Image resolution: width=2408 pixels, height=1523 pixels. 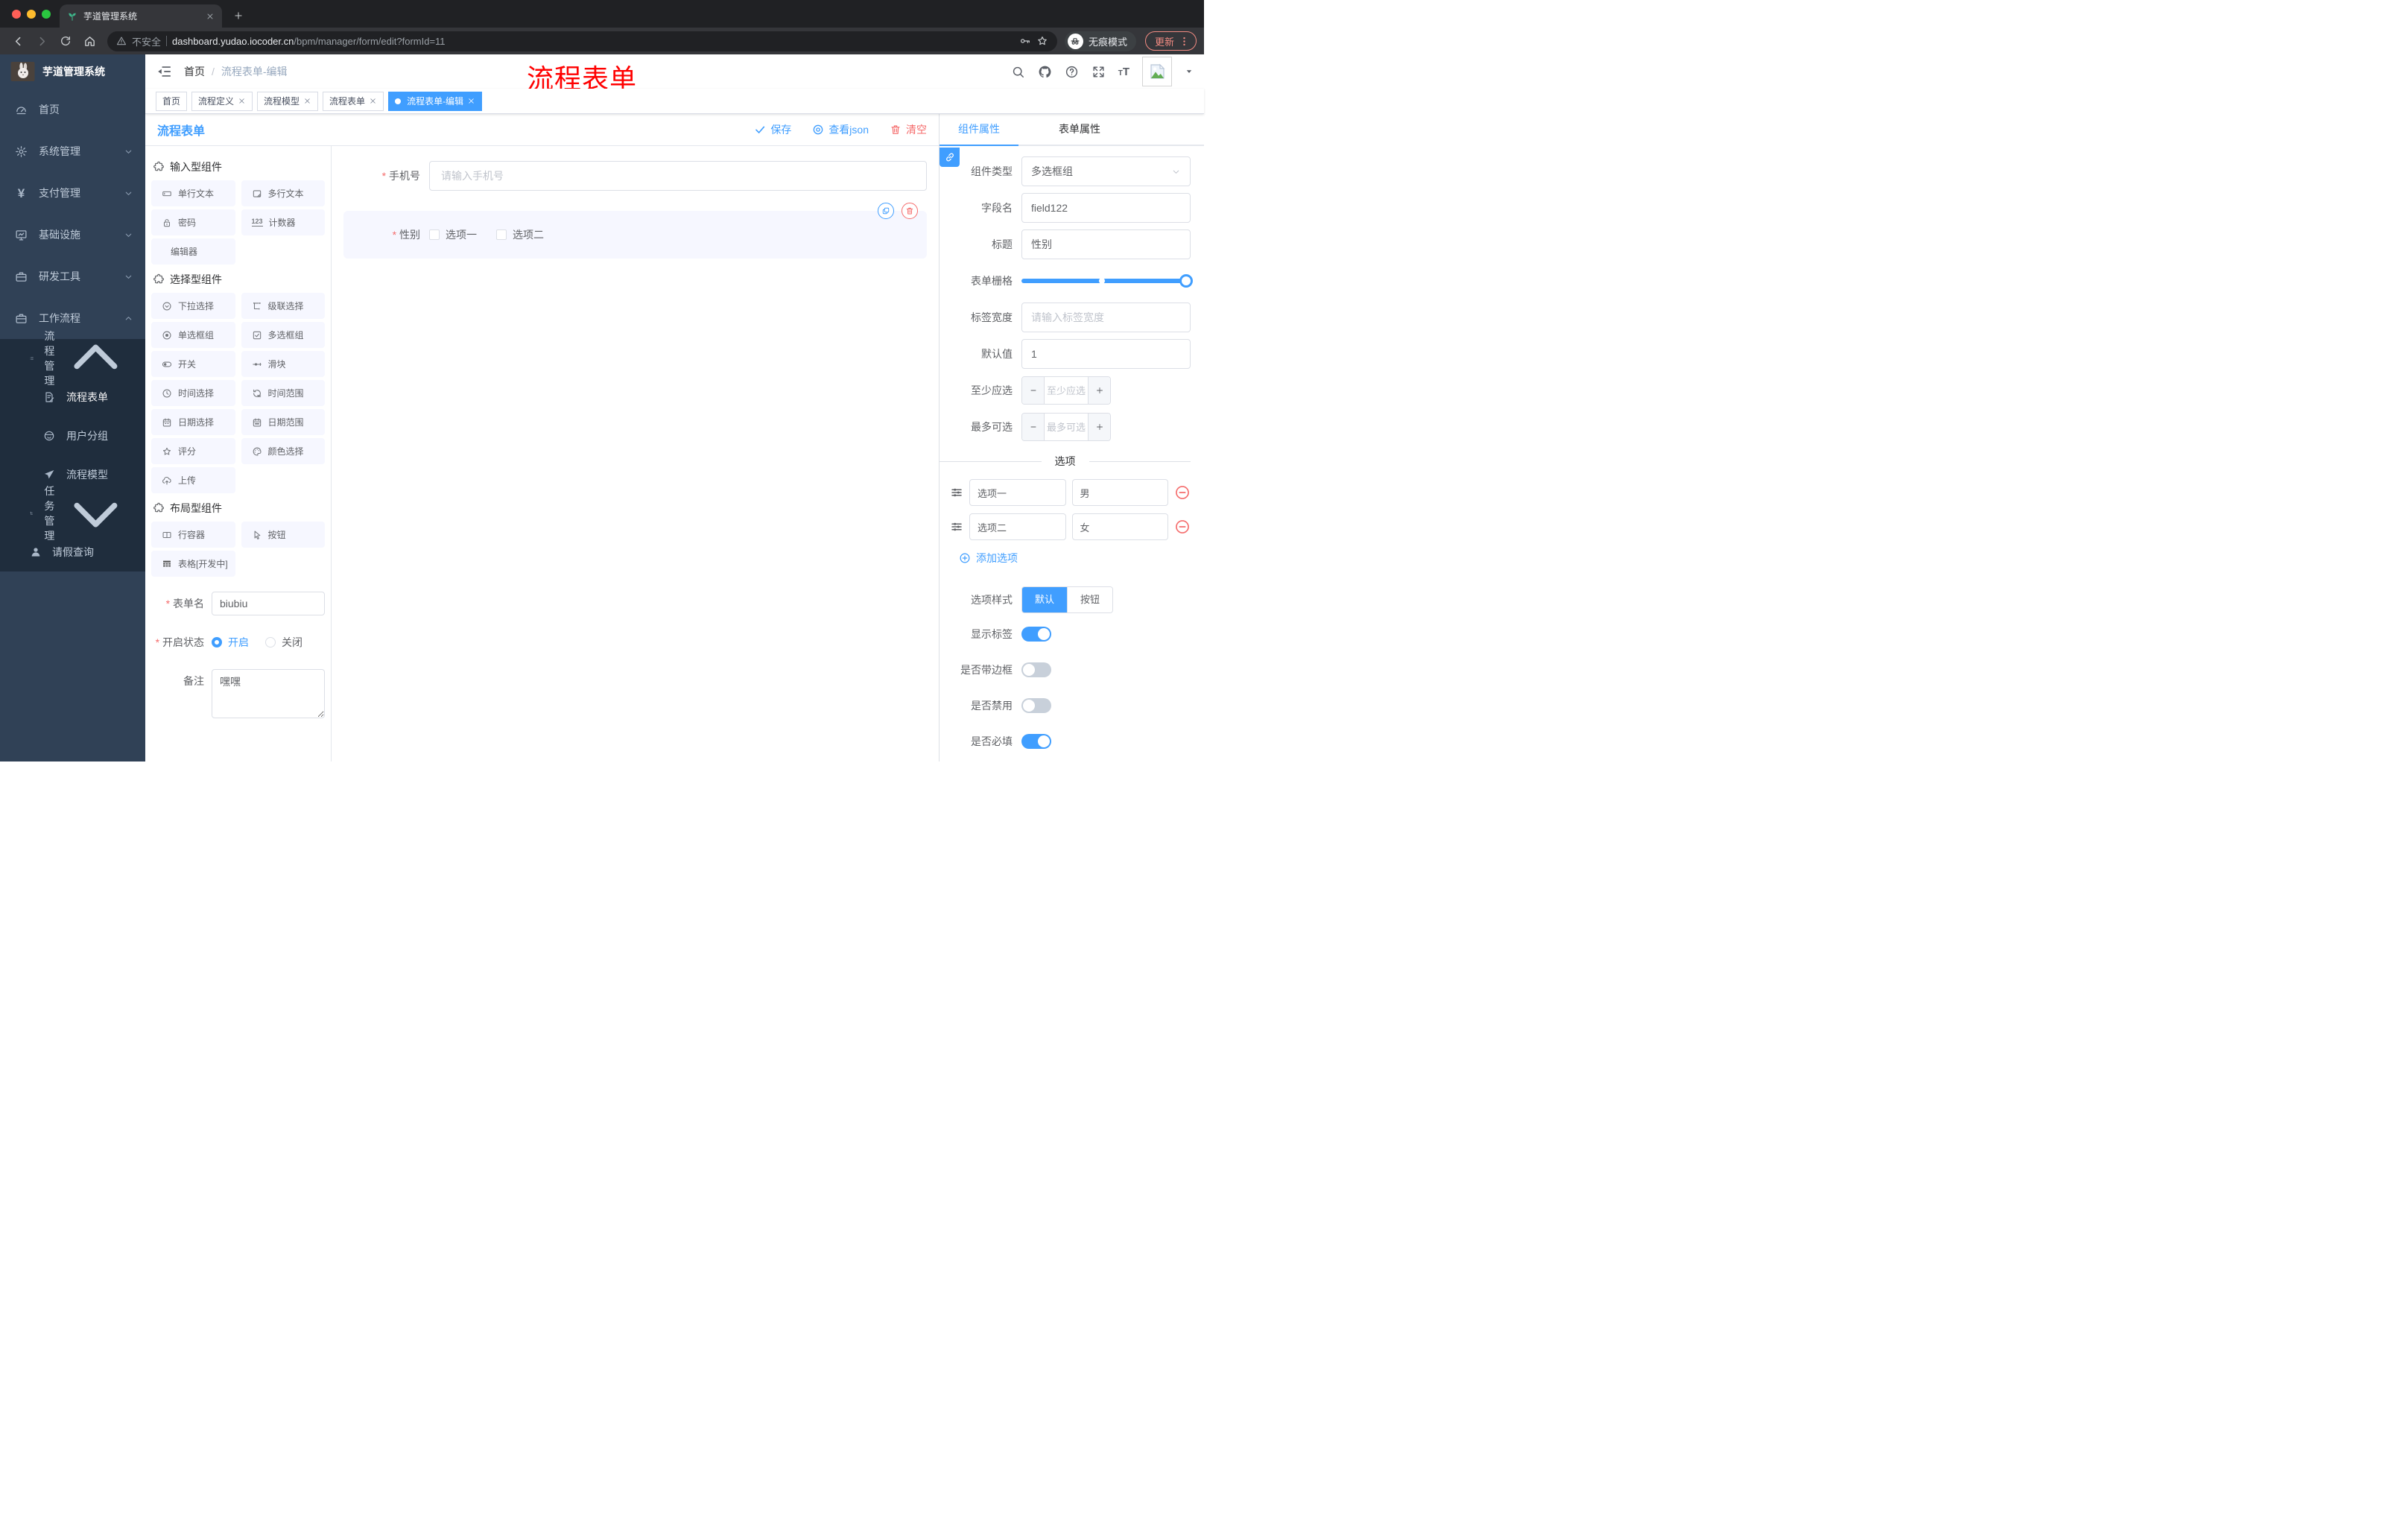 What do you see at coordinates (193, 422) in the screenshot?
I see `palette-item-date: 日期选择` at bounding box center [193, 422].